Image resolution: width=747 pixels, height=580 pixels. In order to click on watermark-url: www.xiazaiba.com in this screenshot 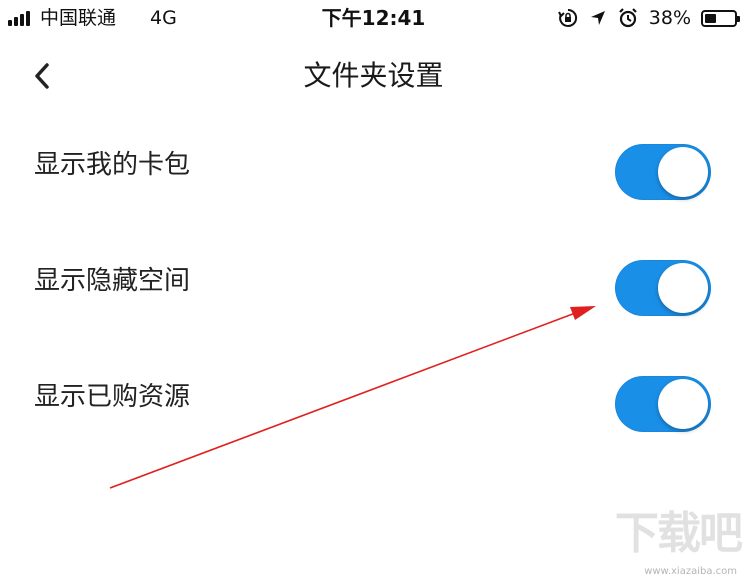, I will do `click(690, 571)`.